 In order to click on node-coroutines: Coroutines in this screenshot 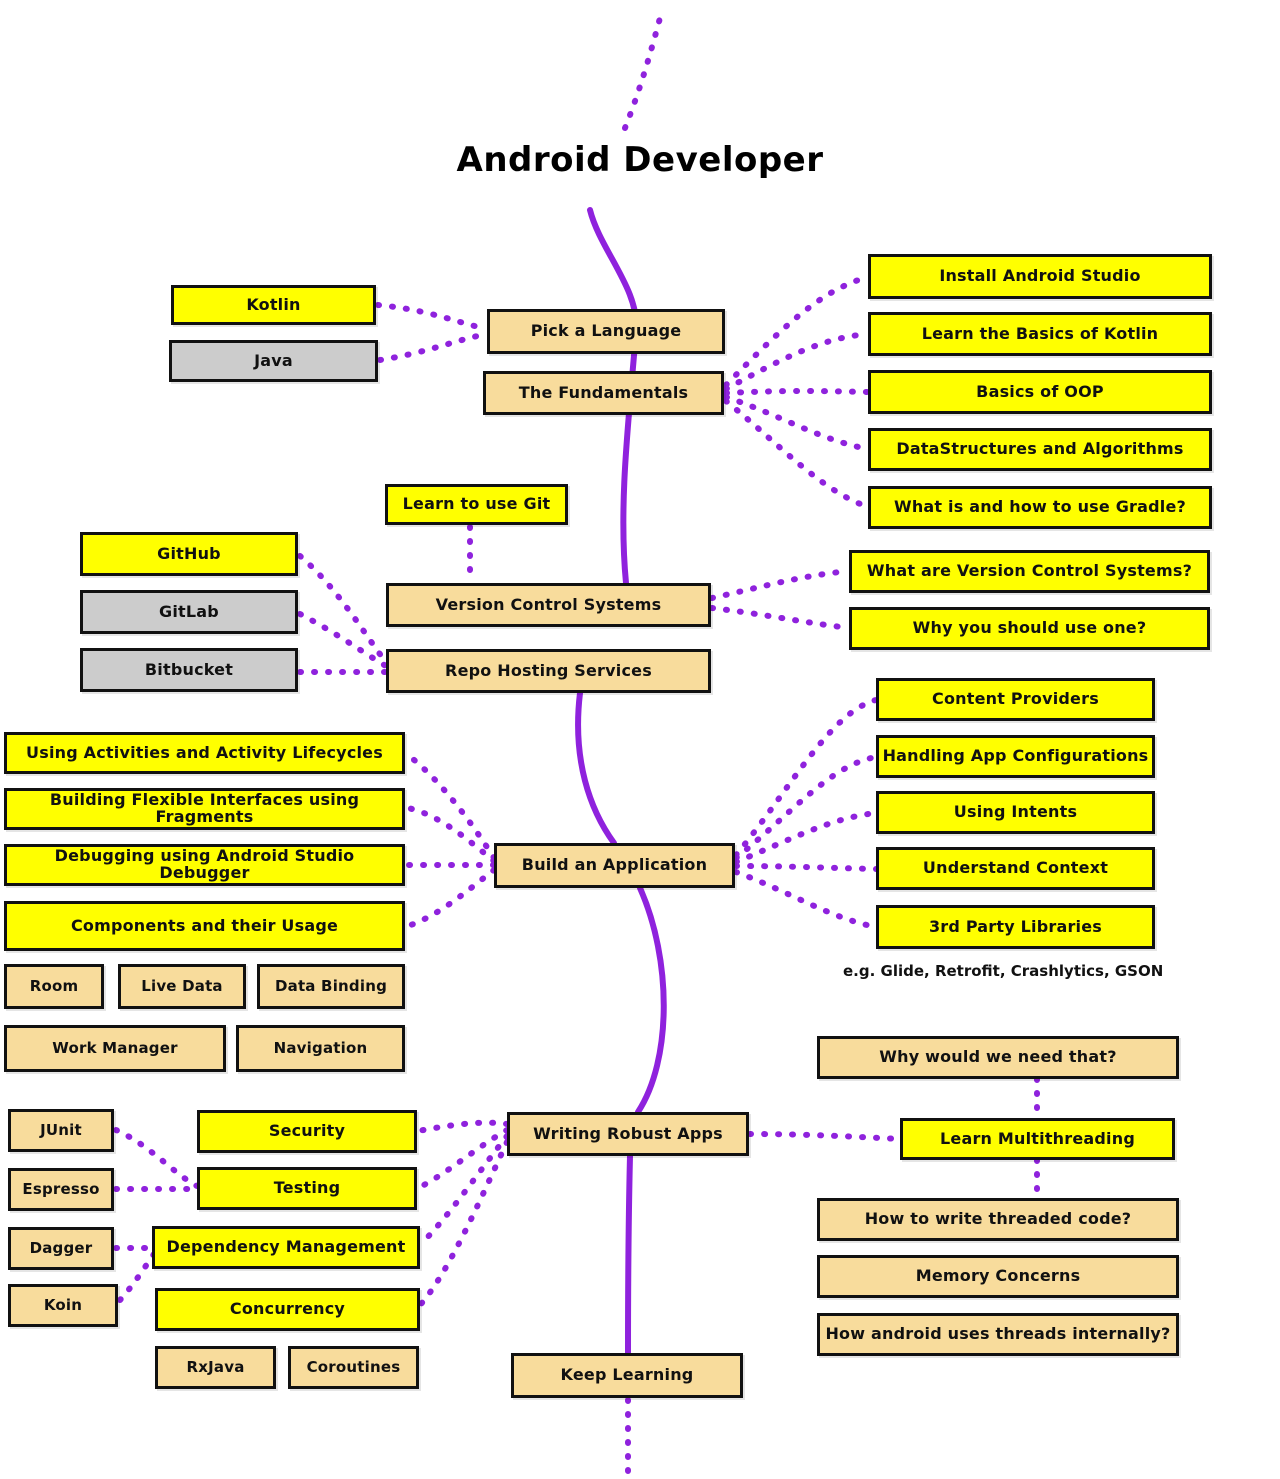, I will do `click(353, 1367)`.